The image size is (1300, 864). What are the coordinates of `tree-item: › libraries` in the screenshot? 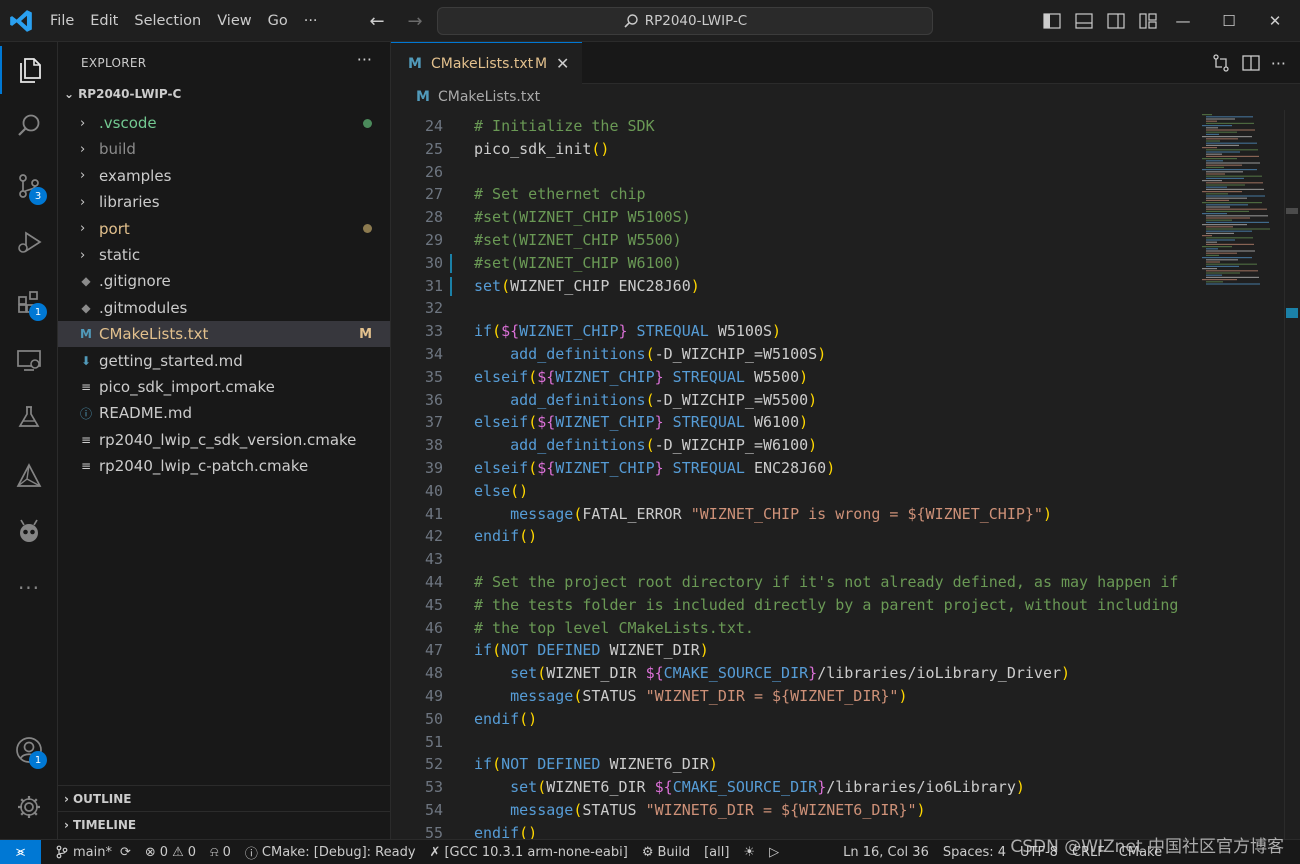 It's located at (224, 202).